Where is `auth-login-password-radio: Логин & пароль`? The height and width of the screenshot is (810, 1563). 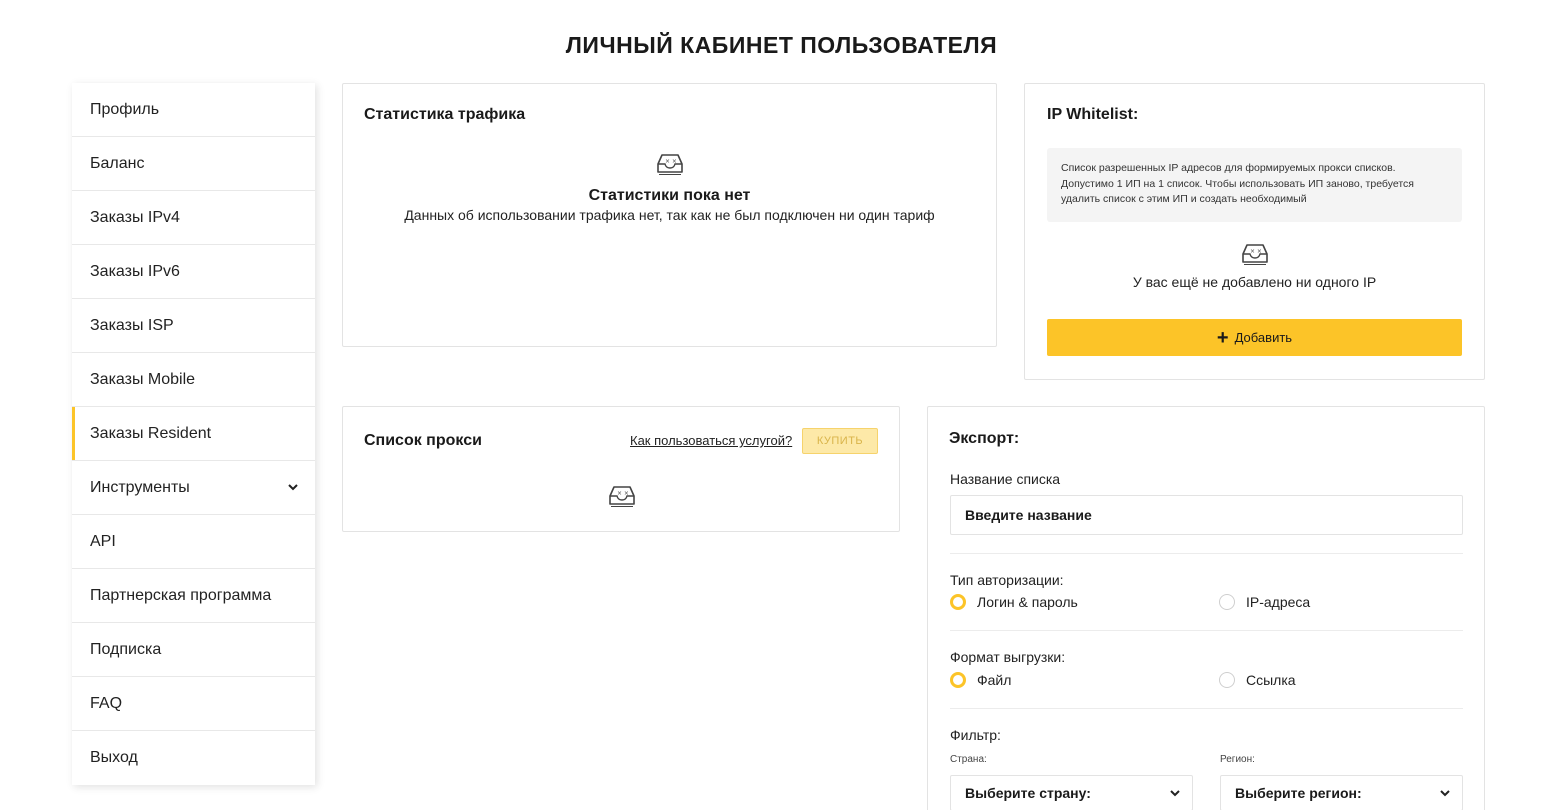
auth-login-password-radio: Логин & пароль is located at coordinates (1014, 602).